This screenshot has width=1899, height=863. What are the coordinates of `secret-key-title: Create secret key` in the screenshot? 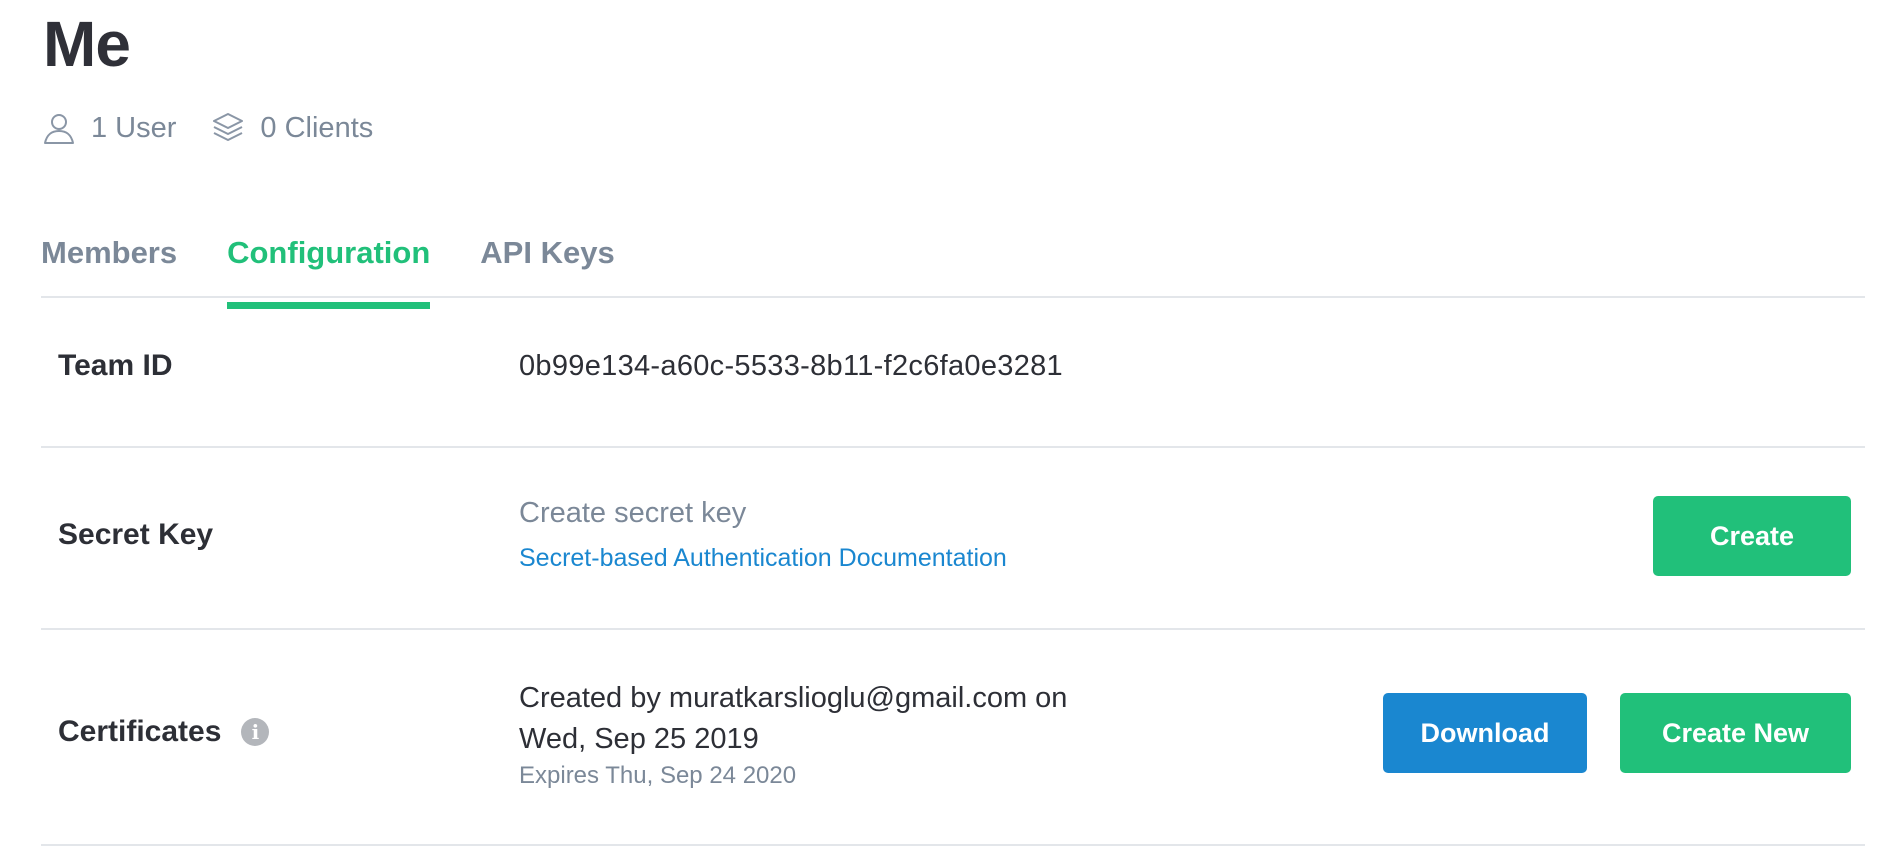 It's located at (633, 513).